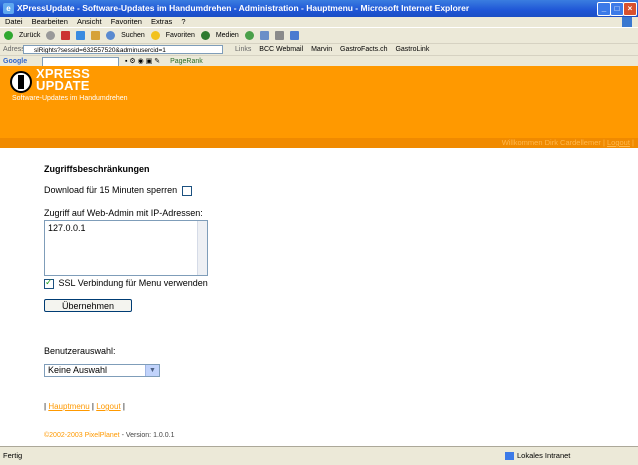  Describe the element at coordinates (14, 21) in the screenshot. I see `menu-datei: Datei` at that location.